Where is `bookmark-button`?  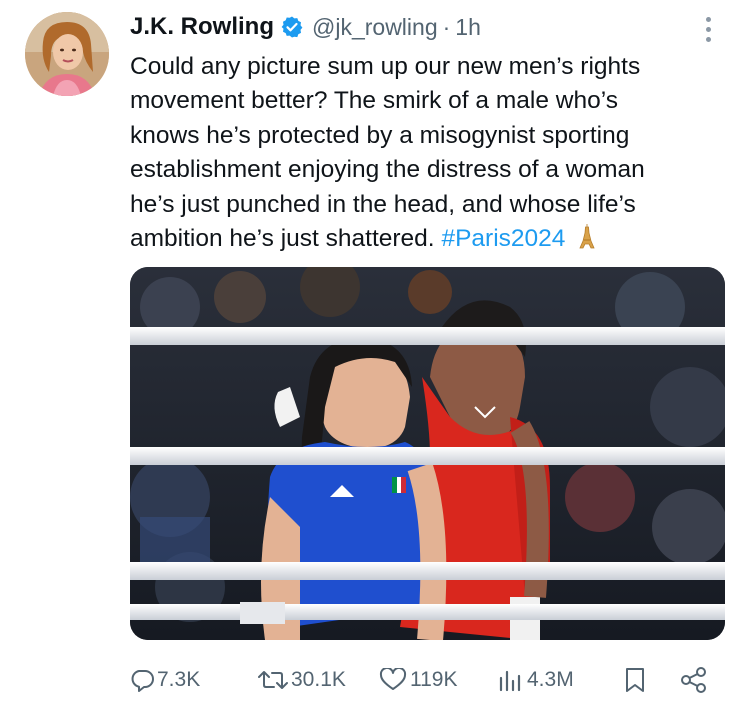 bookmark-button is located at coordinates (635, 680).